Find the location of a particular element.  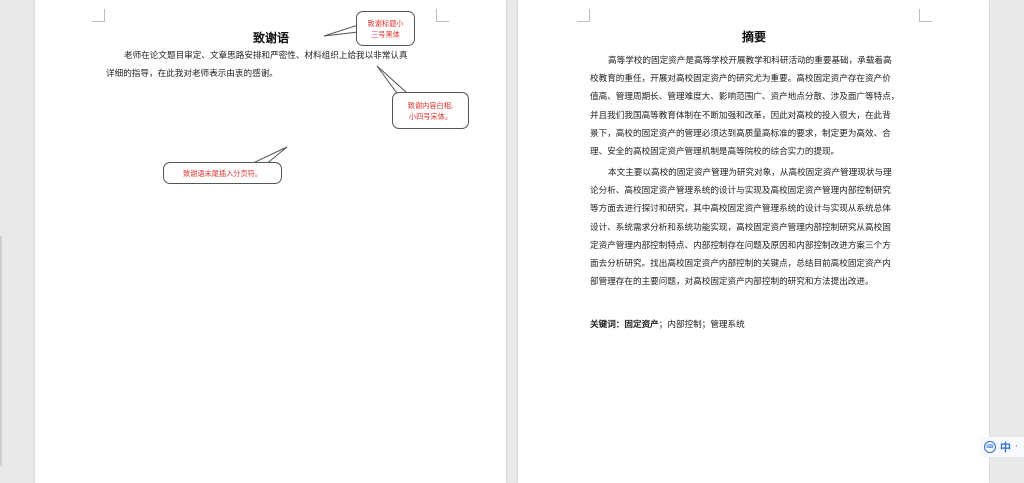

body-line: 景下，高校的固定资产的管理必须达到高质量高标准的要求，制定更为高效、合 is located at coordinates (740, 133).